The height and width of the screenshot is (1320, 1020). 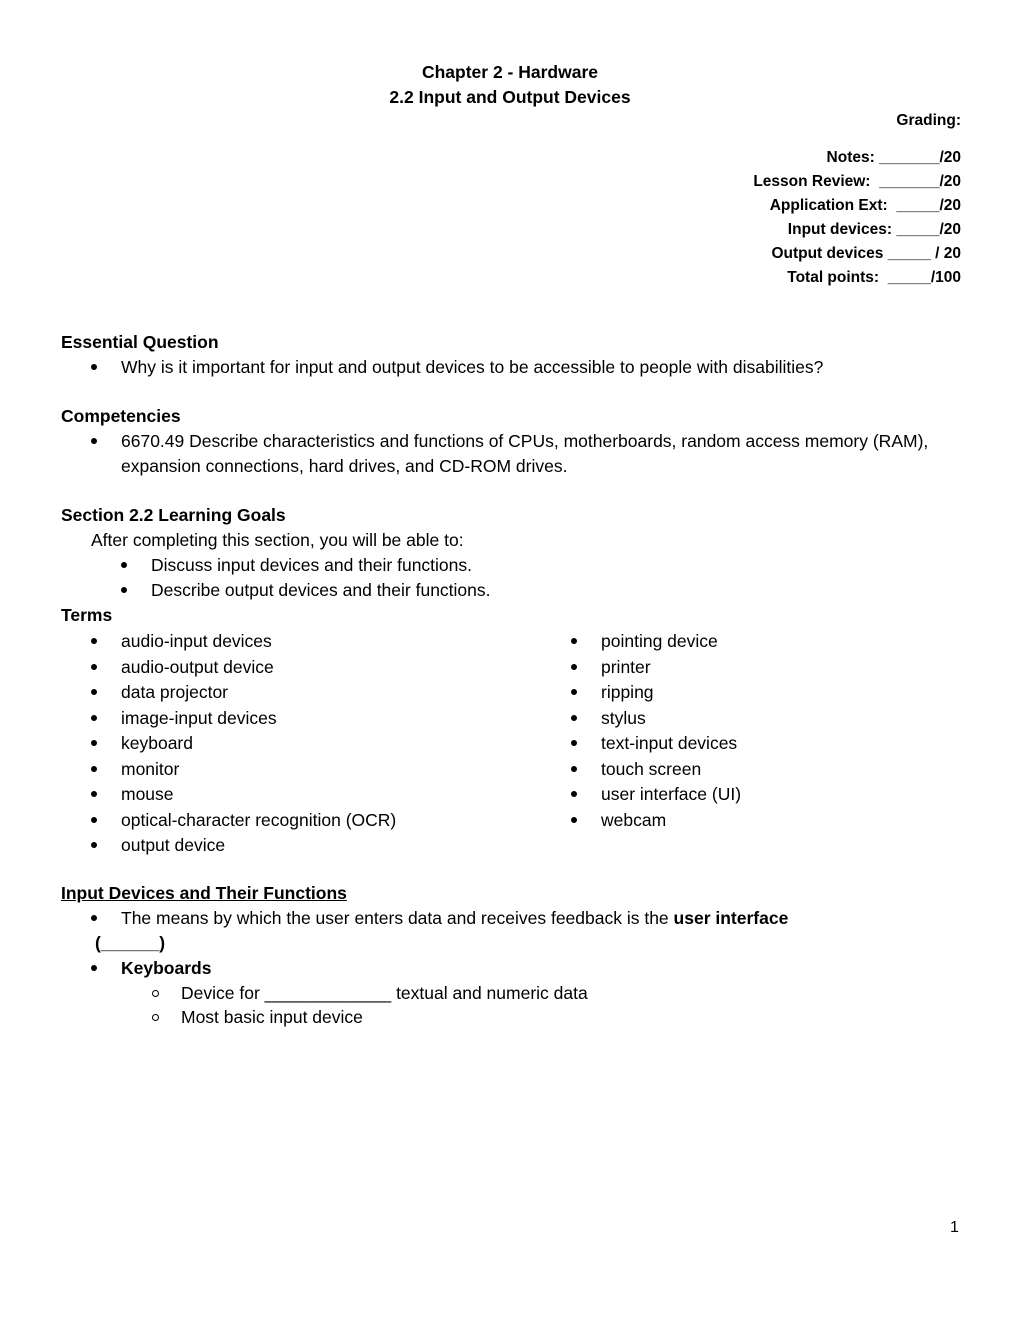 I want to click on term-text: printer, so click(x=626, y=666).